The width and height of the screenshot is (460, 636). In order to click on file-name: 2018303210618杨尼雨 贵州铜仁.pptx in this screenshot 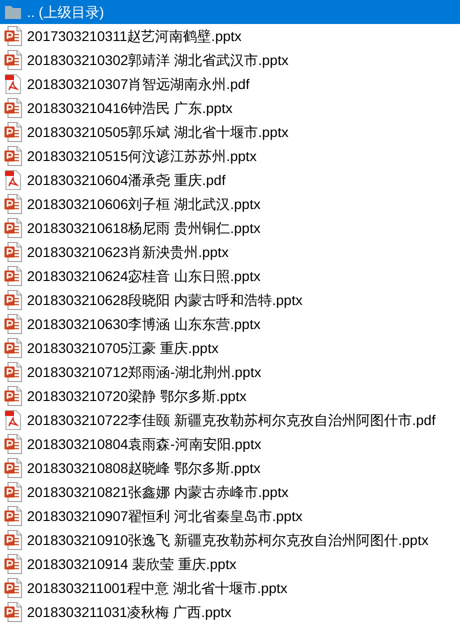, I will do `click(143, 228)`.